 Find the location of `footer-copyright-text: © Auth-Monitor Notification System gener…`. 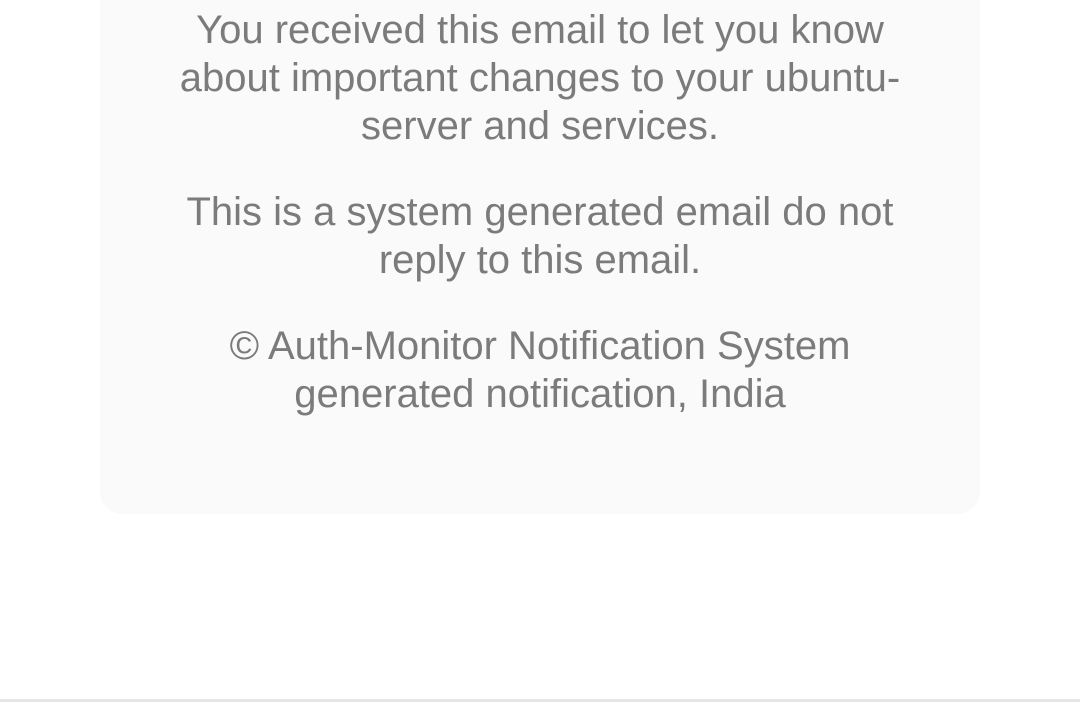

footer-copyright-text: © Auth-Monitor Notification System gener… is located at coordinates (540, 370).